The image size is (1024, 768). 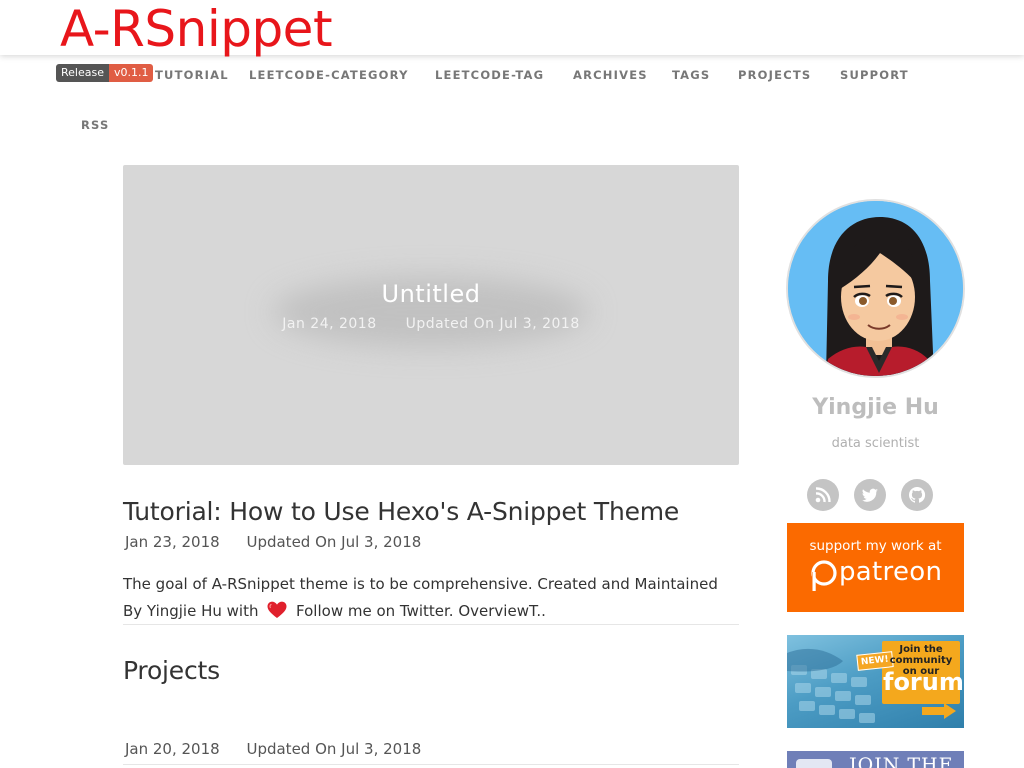 What do you see at coordinates (875, 681) in the screenshot?
I see `forum-banner: NEW! Join the community on our forum` at bounding box center [875, 681].